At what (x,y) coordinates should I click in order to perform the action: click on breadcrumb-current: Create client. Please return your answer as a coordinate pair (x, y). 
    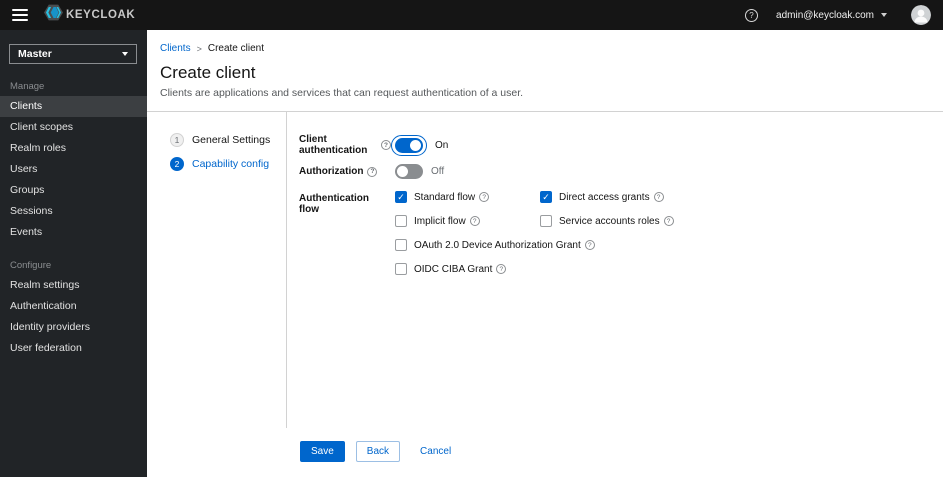
    Looking at the image, I should click on (235, 48).